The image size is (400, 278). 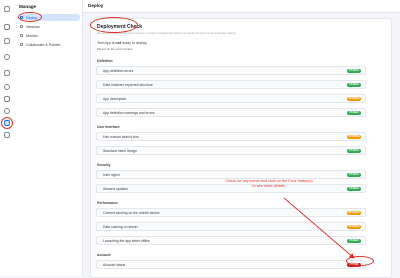 I want to click on check-row: Account status ERROR, so click(x=231, y=264).